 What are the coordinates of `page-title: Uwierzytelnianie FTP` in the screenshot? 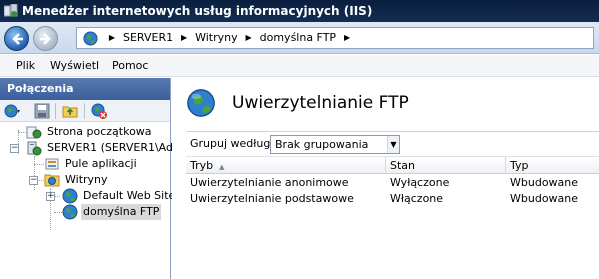 It's located at (320, 103).